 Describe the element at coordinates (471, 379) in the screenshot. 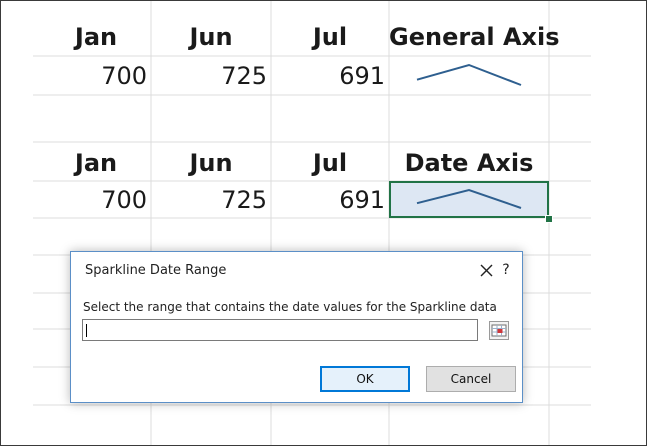

I see `cancel-button: Cancel` at that location.